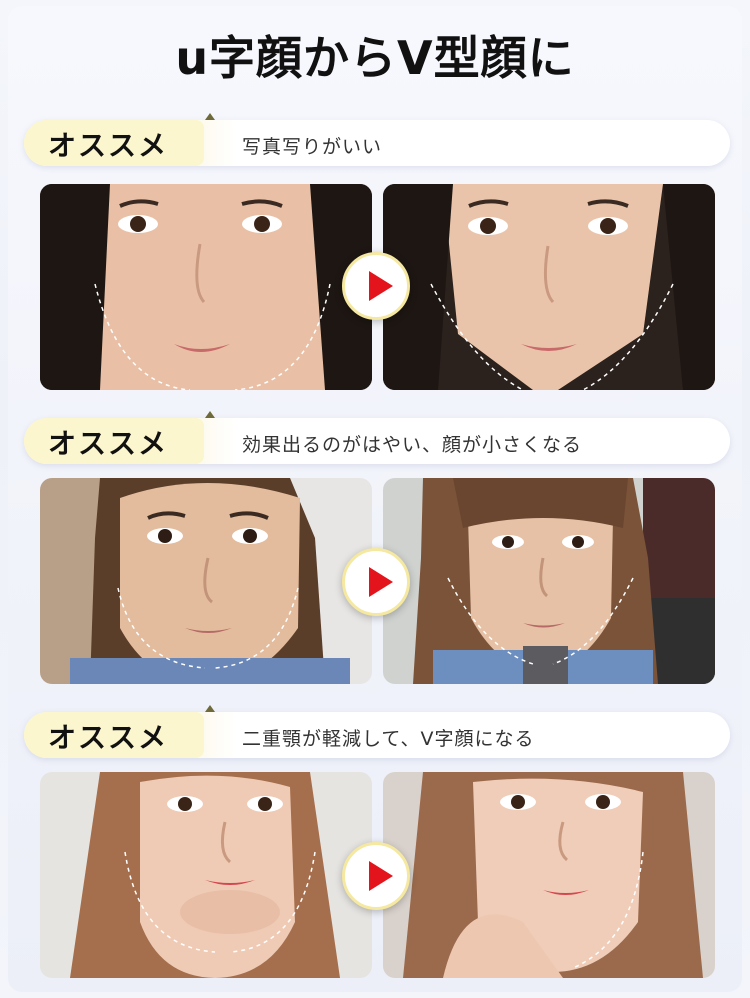 Image resolution: width=750 pixels, height=998 pixels. I want to click on section-description: 二重顎が軽減して、V字顔になる, so click(388, 739).